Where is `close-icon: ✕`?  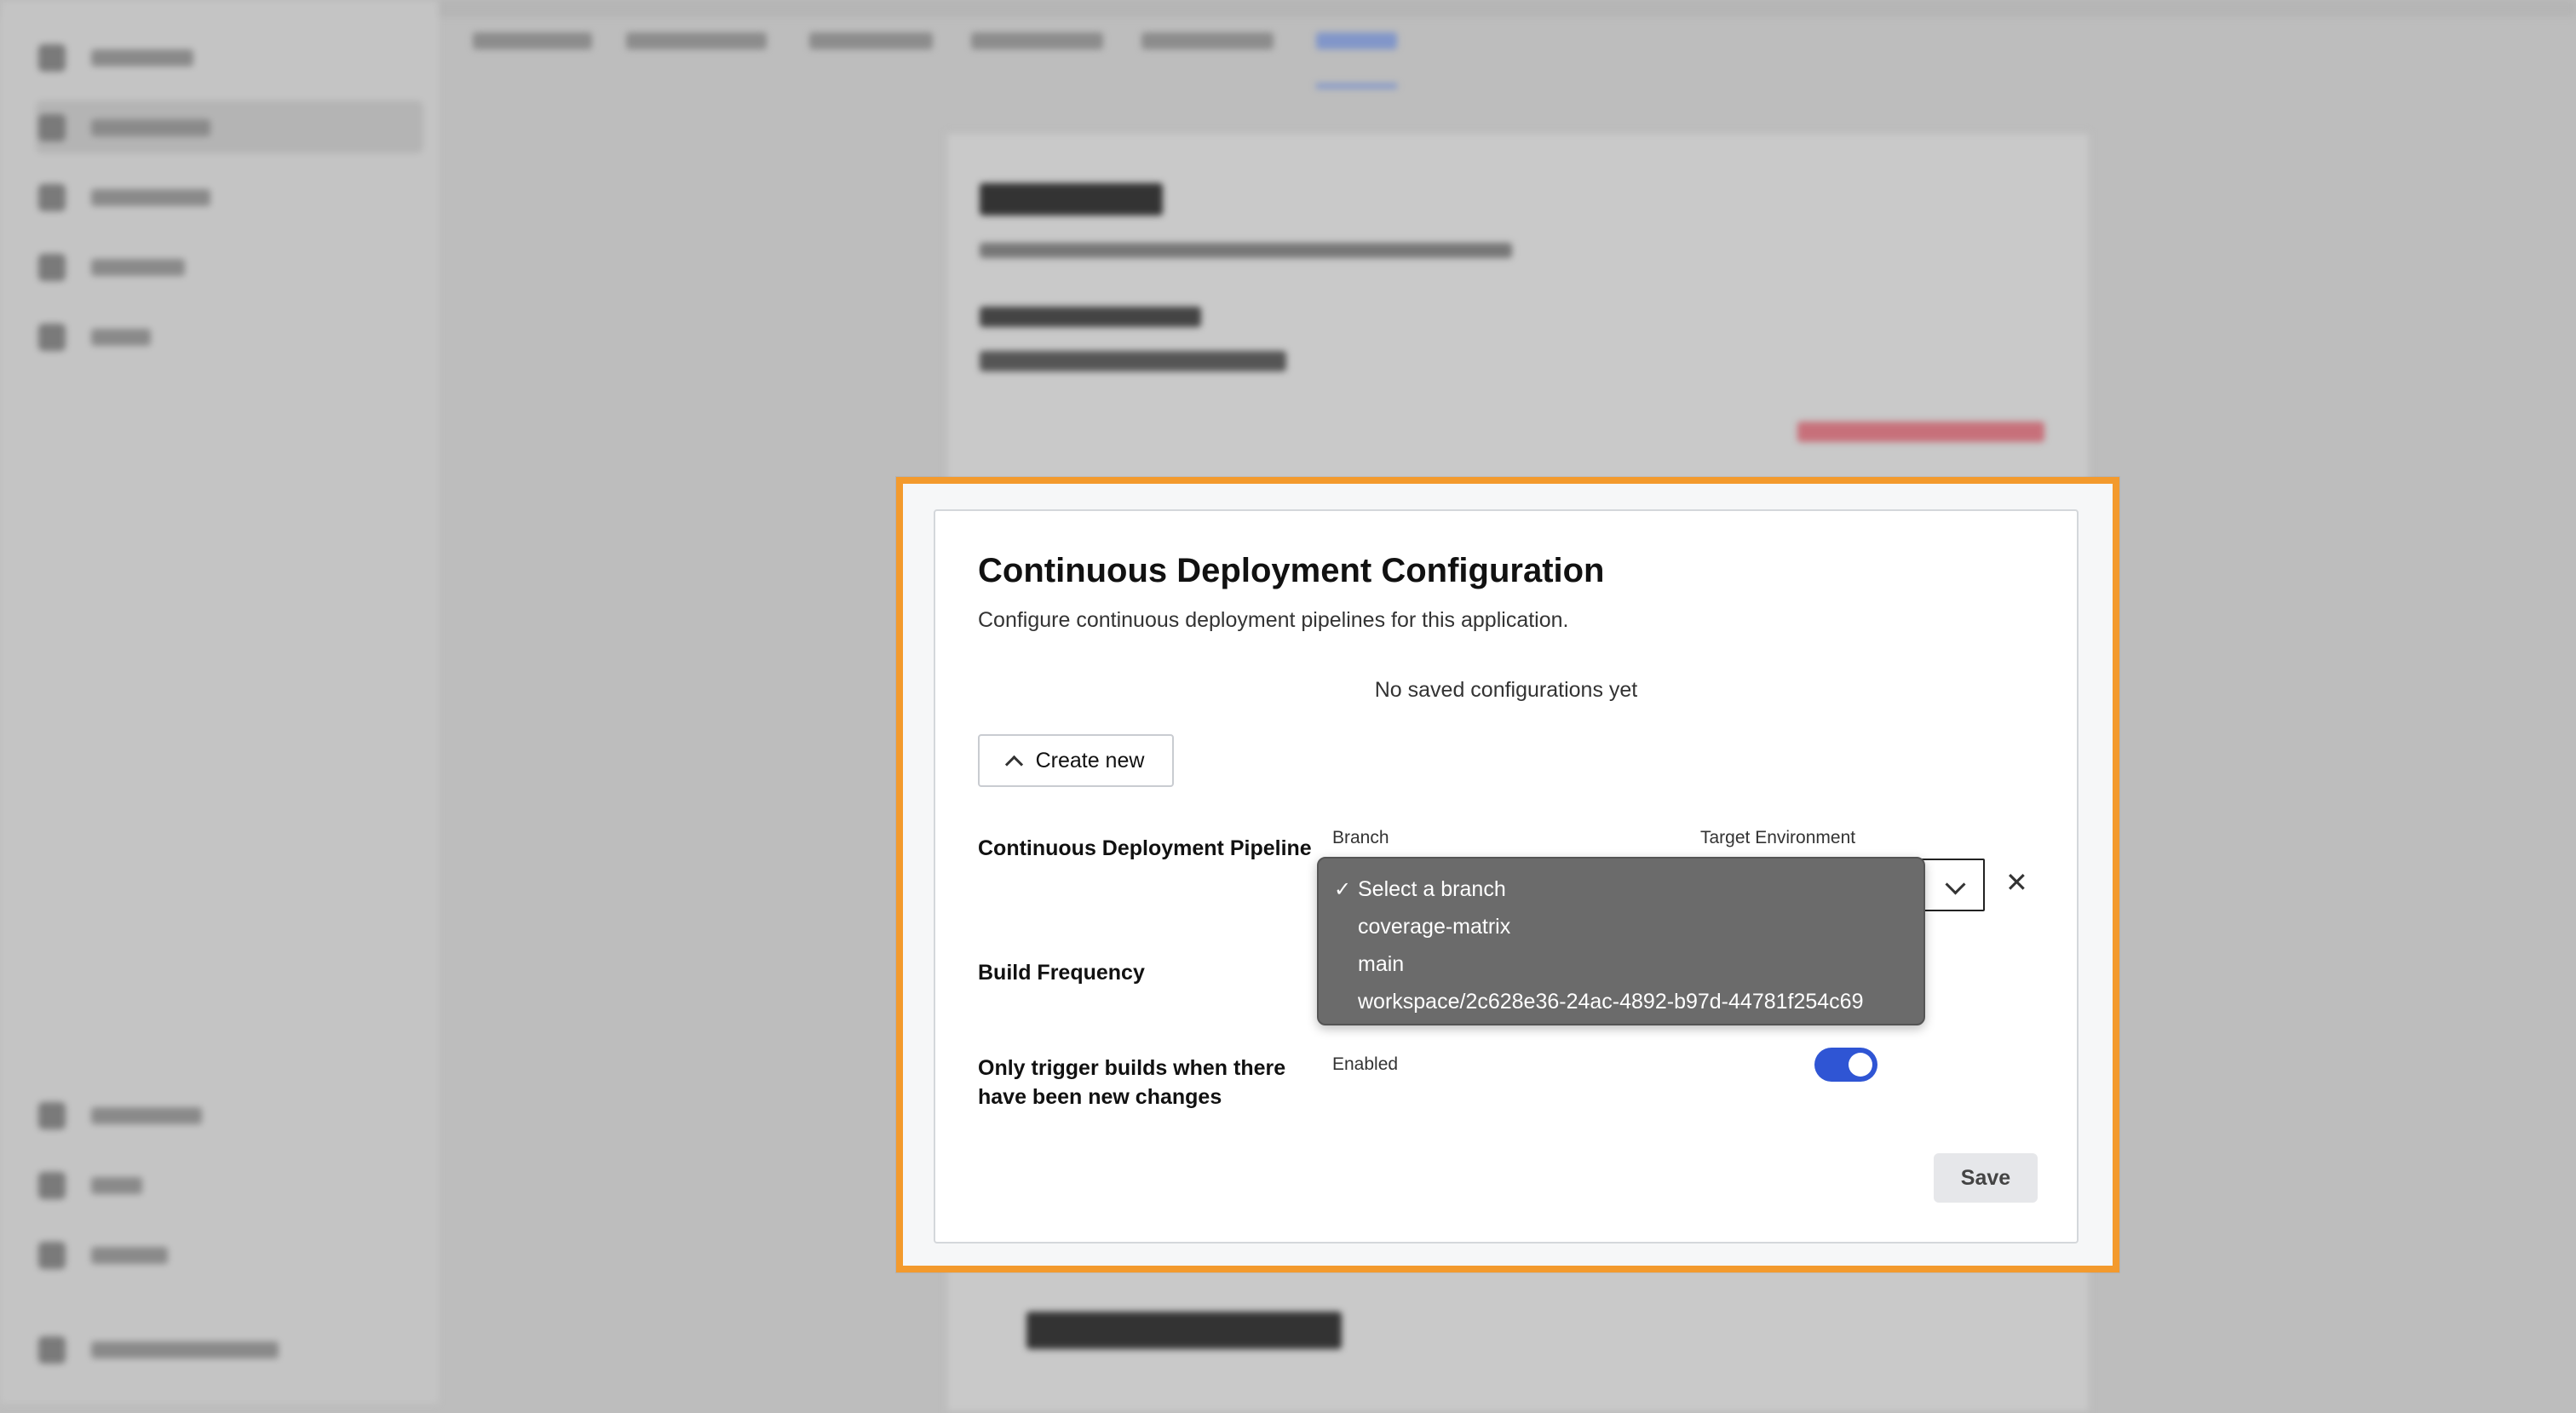
close-icon: ✕ is located at coordinates (2017, 882).